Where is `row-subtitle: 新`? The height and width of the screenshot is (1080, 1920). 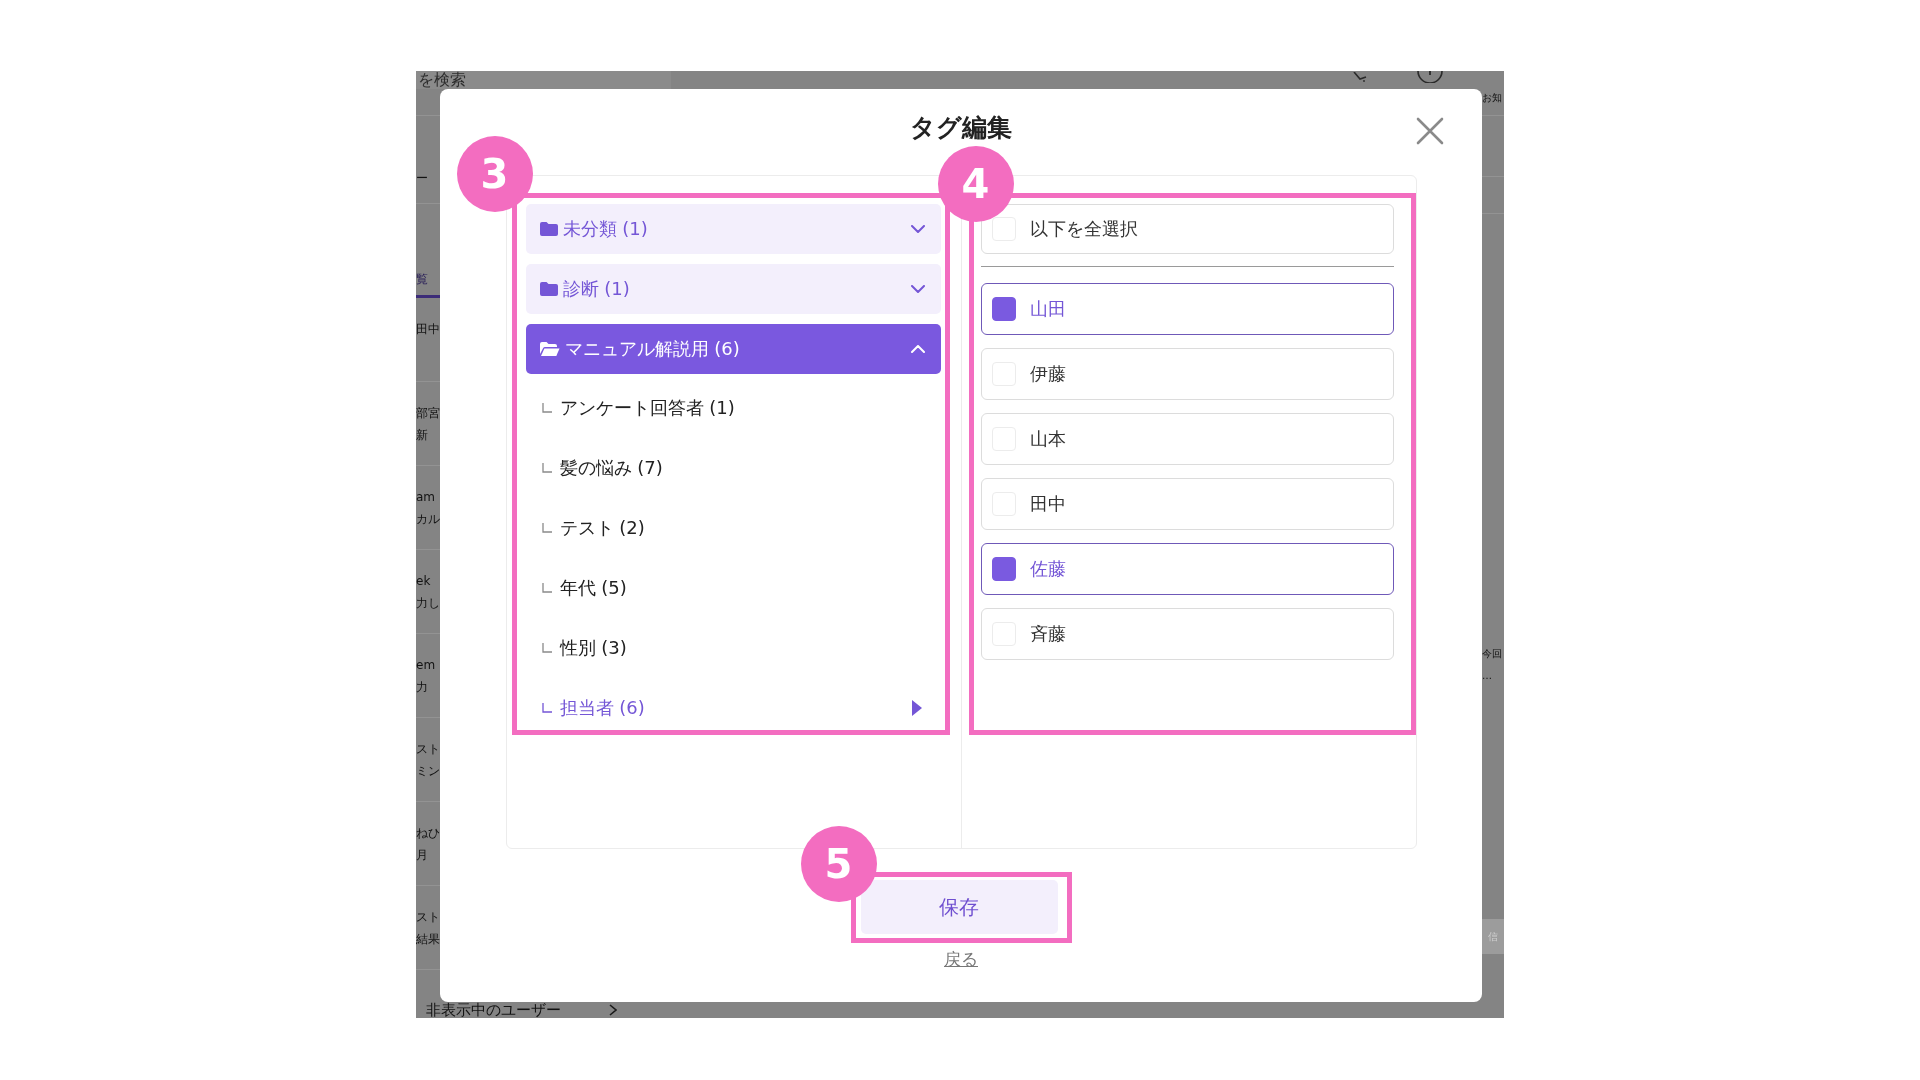 row-subtitle: 新 is located at coordinates (422, 435).